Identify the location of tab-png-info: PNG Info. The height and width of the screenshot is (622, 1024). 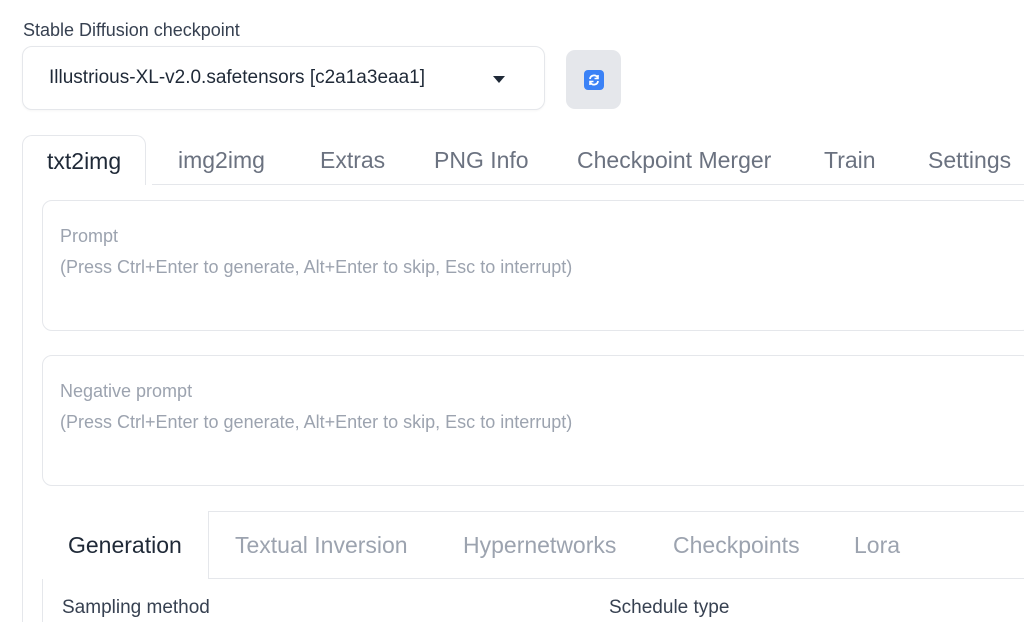
(481, 160).